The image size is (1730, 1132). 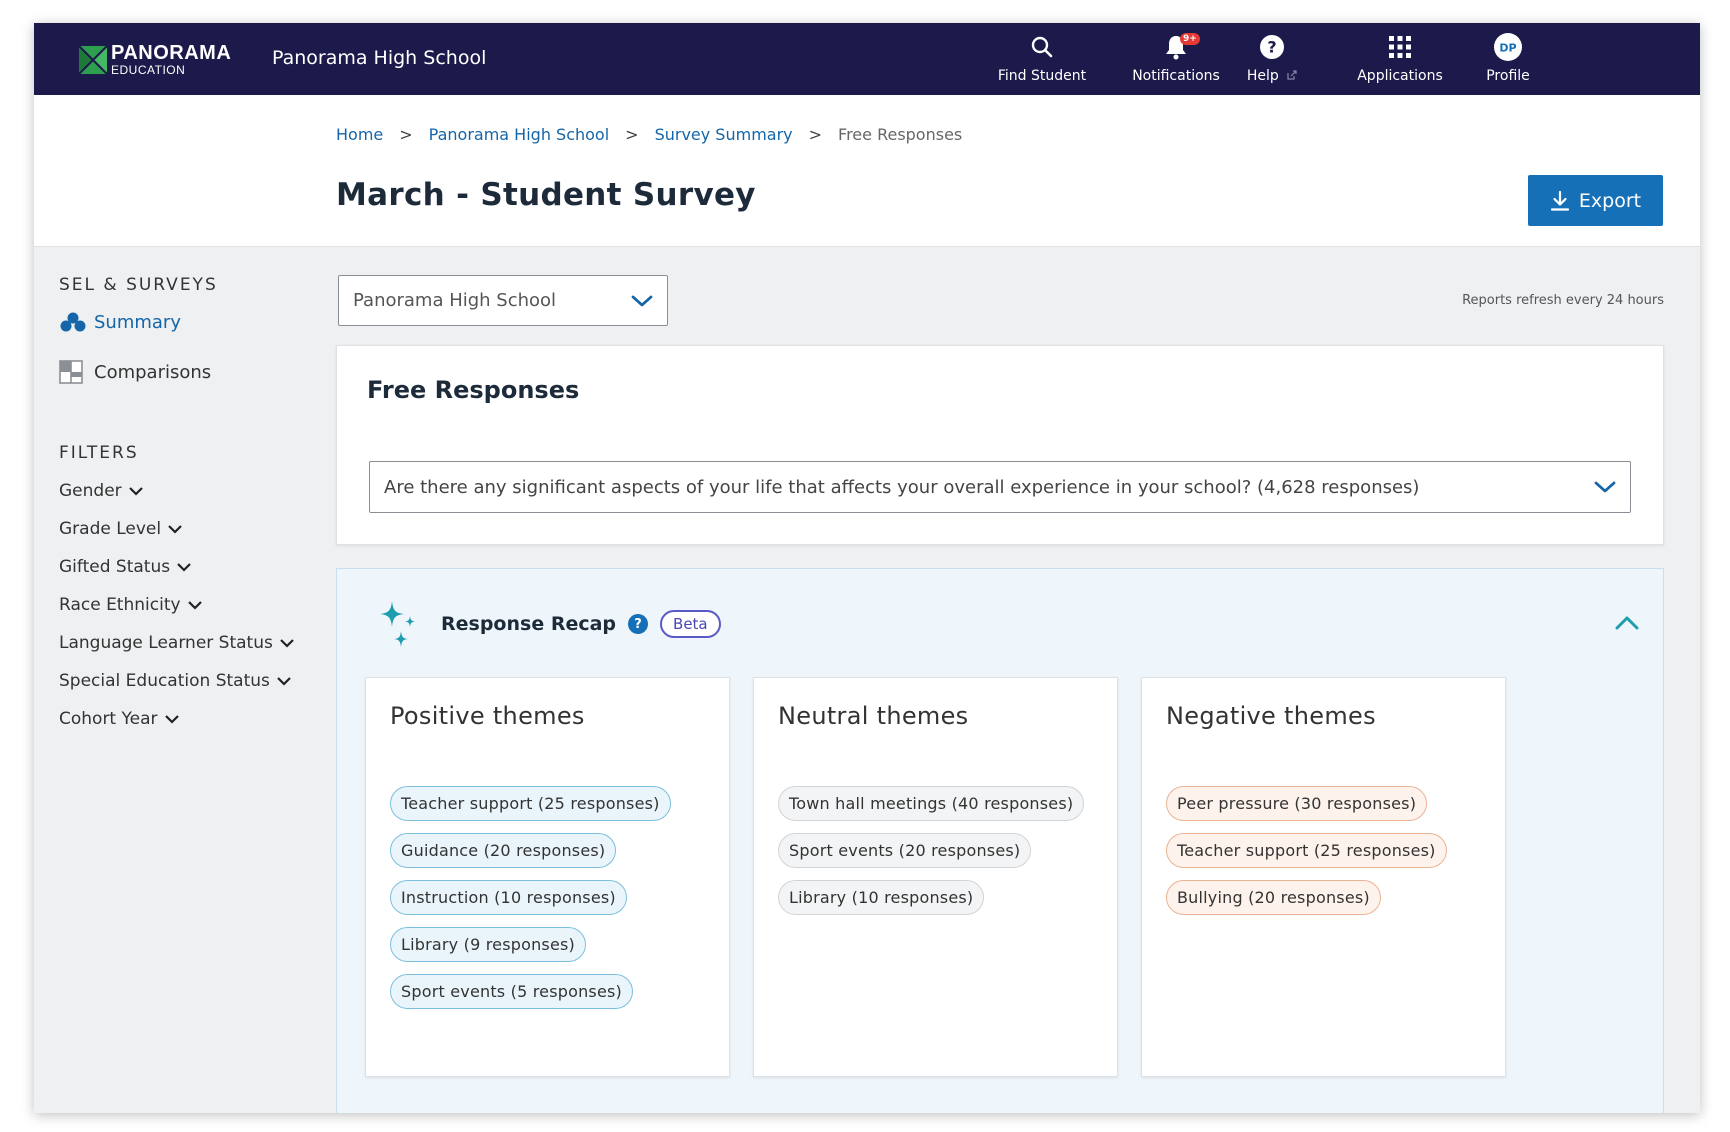 I want to click on export-label: Export, so click(x=1610, y=200).